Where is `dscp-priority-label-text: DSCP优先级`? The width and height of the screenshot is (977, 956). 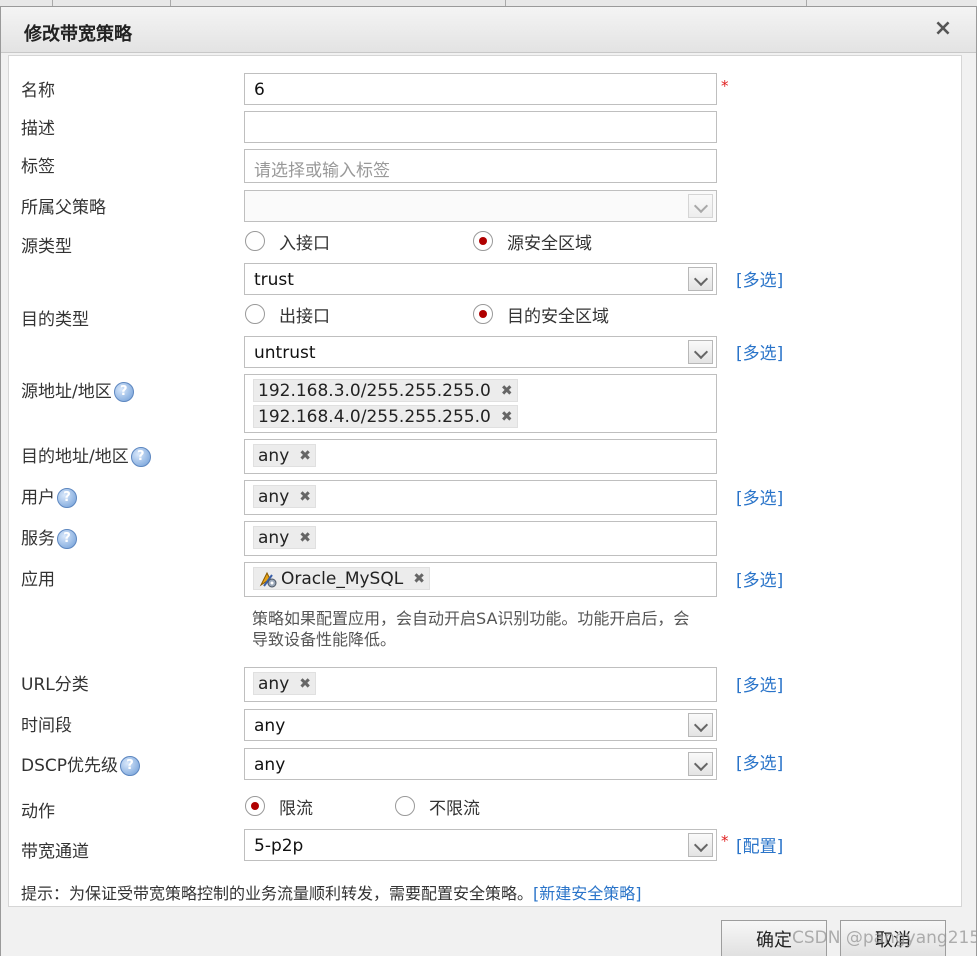
dscp-priority-label-text: DSCP优先级 is located at coordinates (70, 766).